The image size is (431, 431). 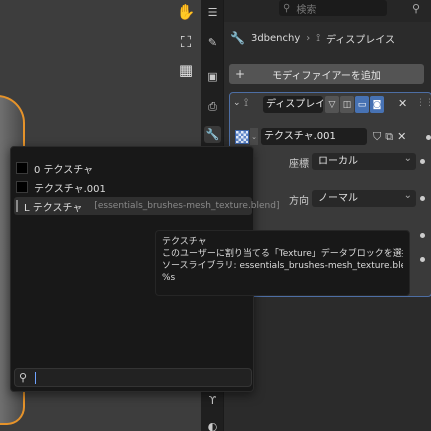 I want to click on grid-icon: ▦, so click(x=186, y=70).